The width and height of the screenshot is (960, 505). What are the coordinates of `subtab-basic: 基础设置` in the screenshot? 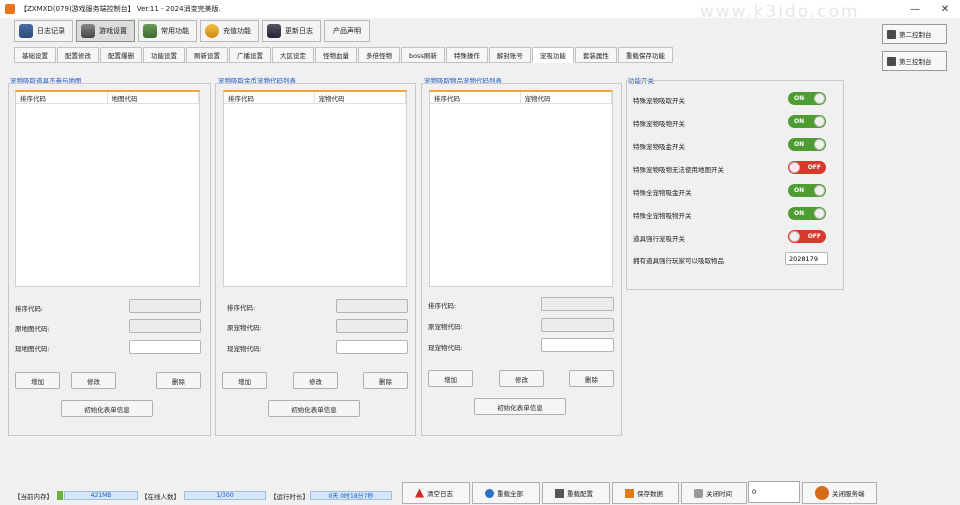 It's located at (35, 55).